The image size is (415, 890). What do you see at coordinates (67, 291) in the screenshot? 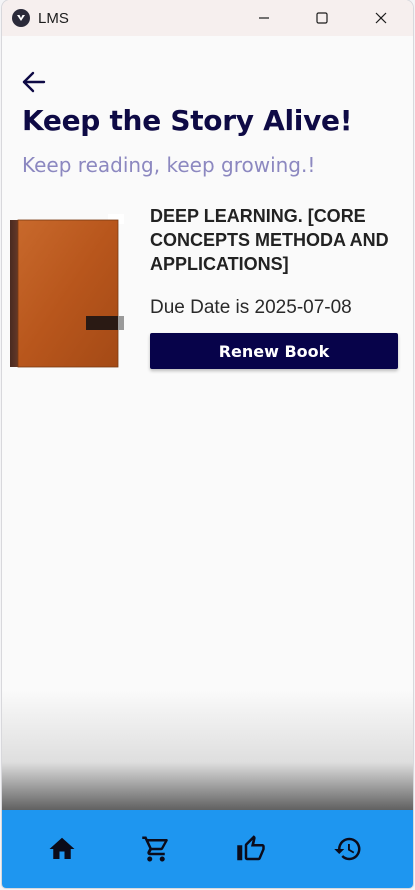
I see `book-cover-image` at bounding box center [67, 291].